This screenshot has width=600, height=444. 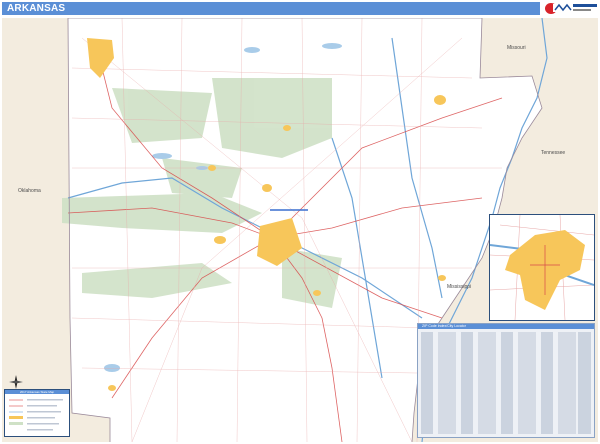 I want to click on compass-rose-icon, so click(x=16, y=382).